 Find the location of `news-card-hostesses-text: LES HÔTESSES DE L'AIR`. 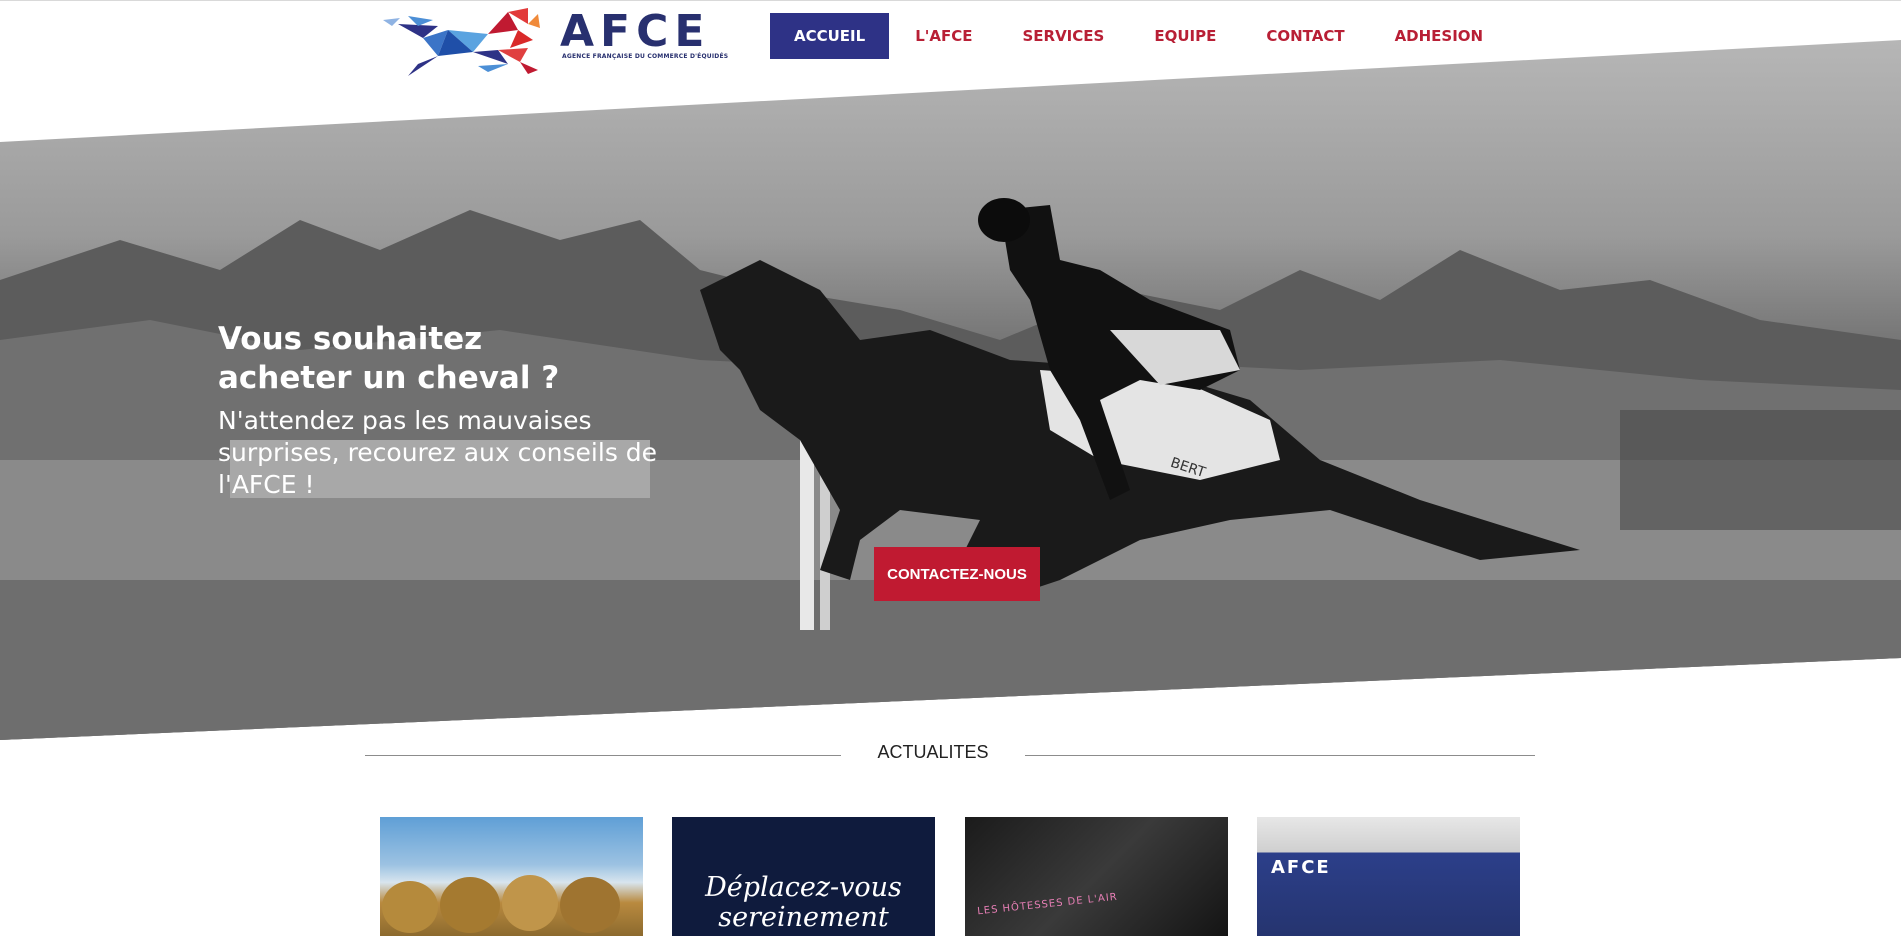

news-card-hostesses-text: LES HÔTESSES DE L'AIR is located at coordinates (1047, 904).